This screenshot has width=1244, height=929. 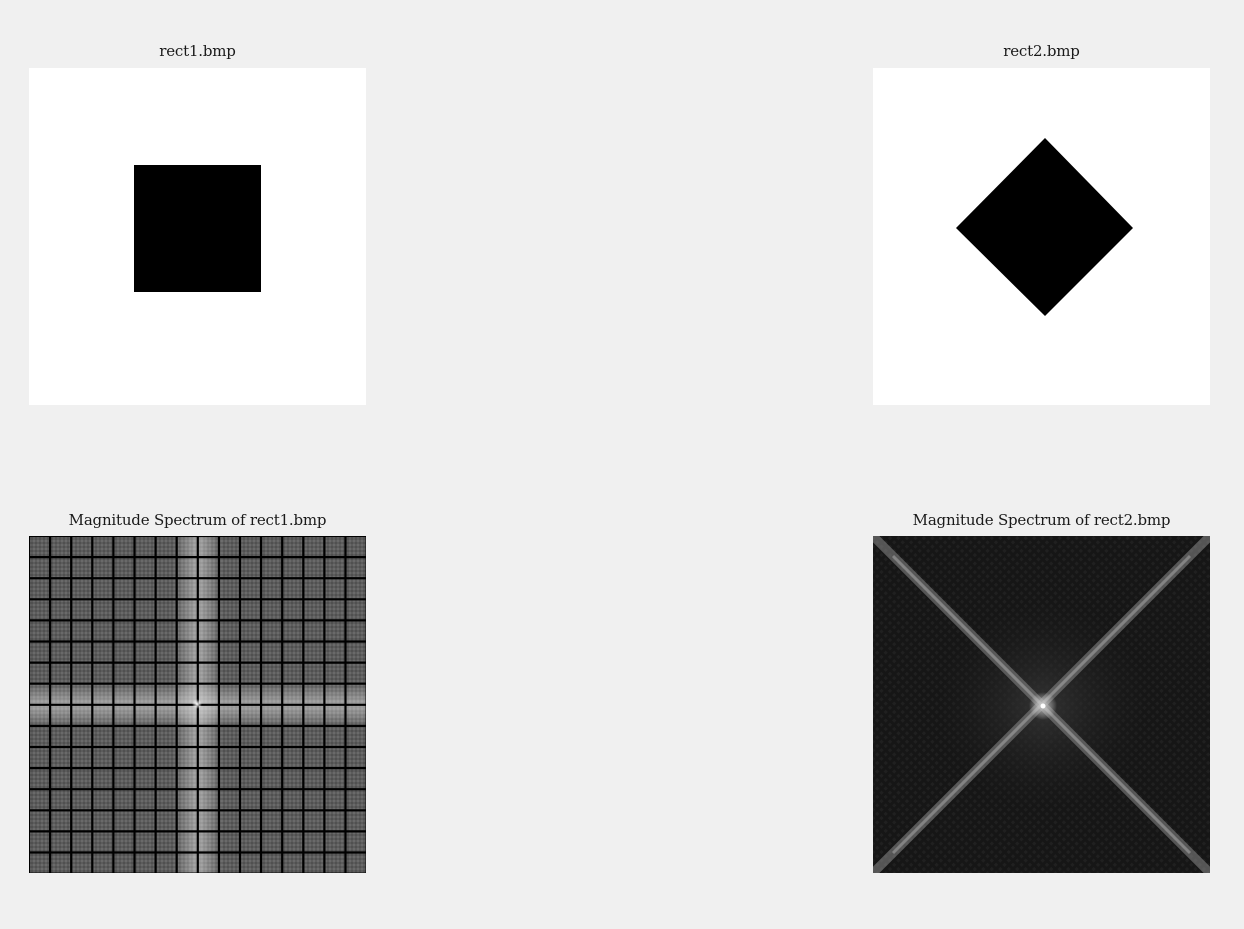 What do you see at coordinates (197, 228) in the screenshot?
I see `black-square` at bounding box center [197, 228].